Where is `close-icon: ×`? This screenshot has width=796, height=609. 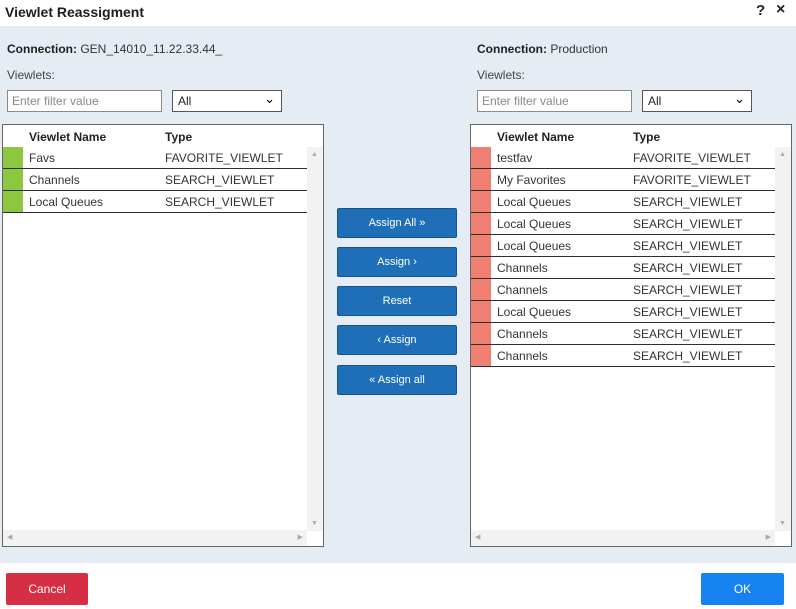
close-icon: × is located at coordinates (780, 10).